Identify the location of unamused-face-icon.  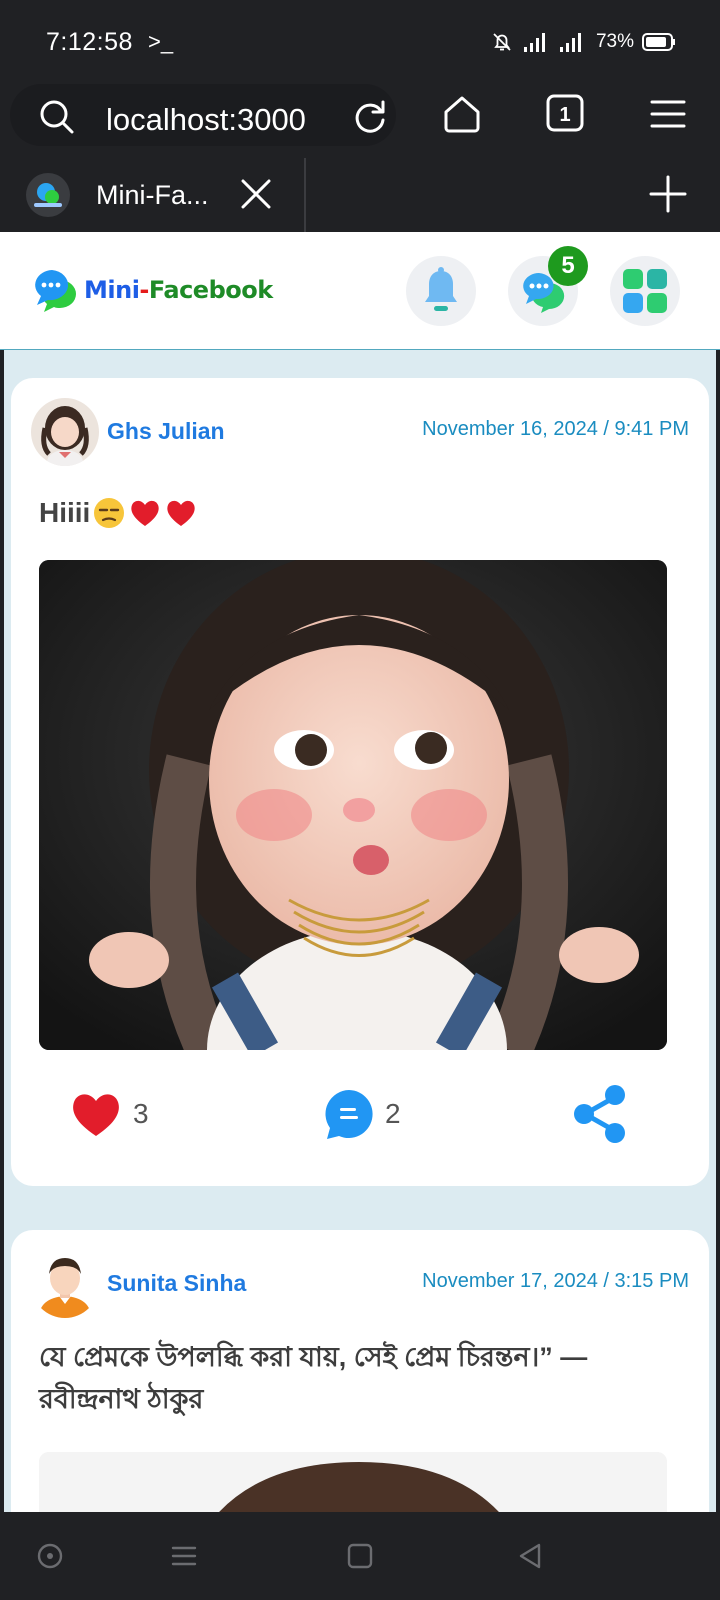
(109, 513).